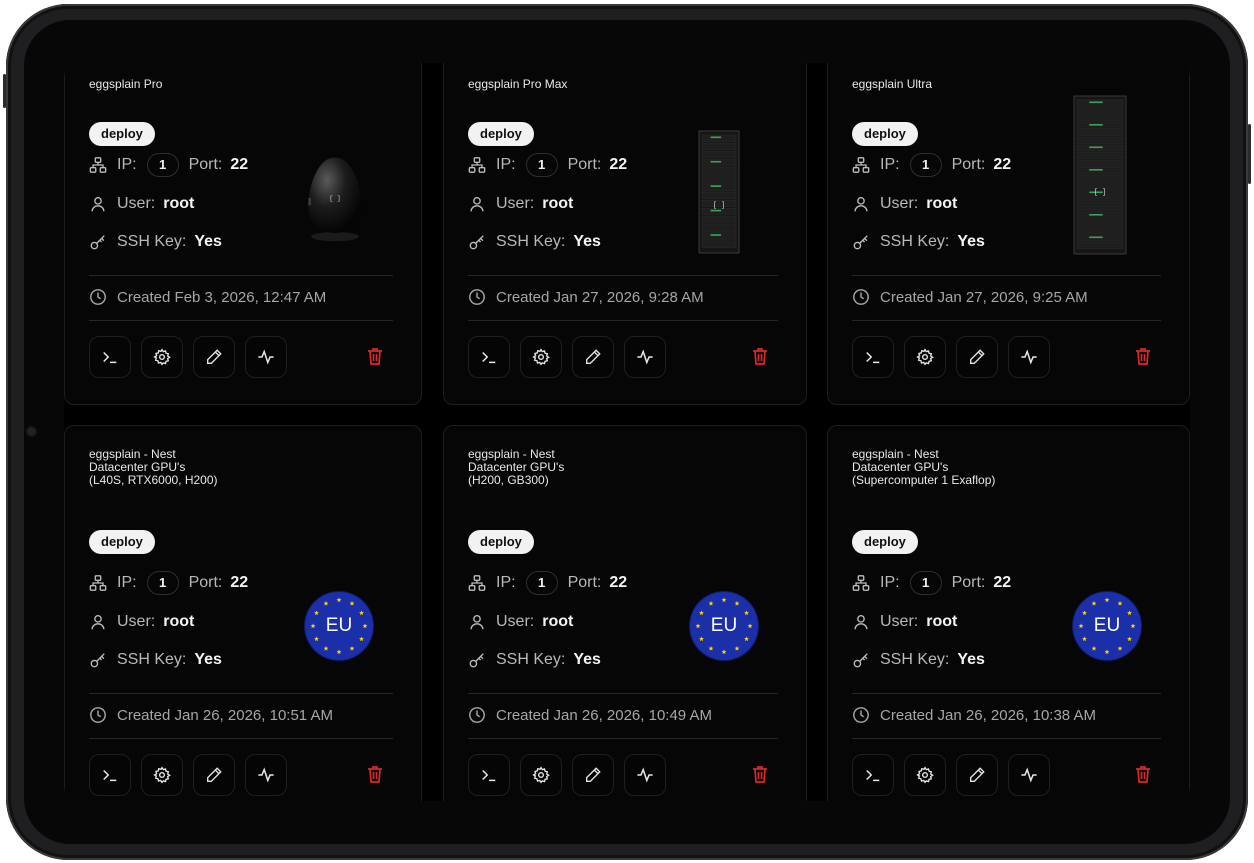  Describe the element at coordinates (4, 91) in the screenshot. I see `volume-button` at that location.